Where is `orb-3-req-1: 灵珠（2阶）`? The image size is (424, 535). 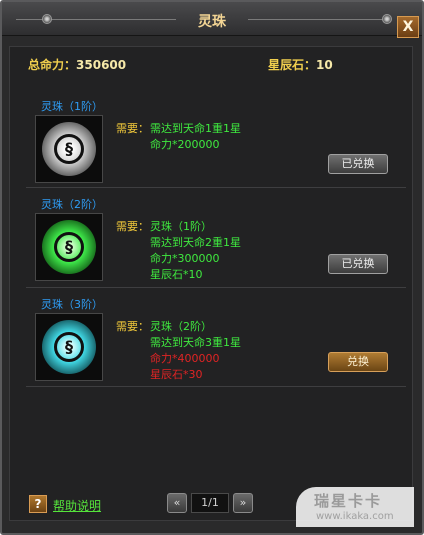 orb-3-req-1: 灵珠（2阶） is located at coordinates (181, 326).